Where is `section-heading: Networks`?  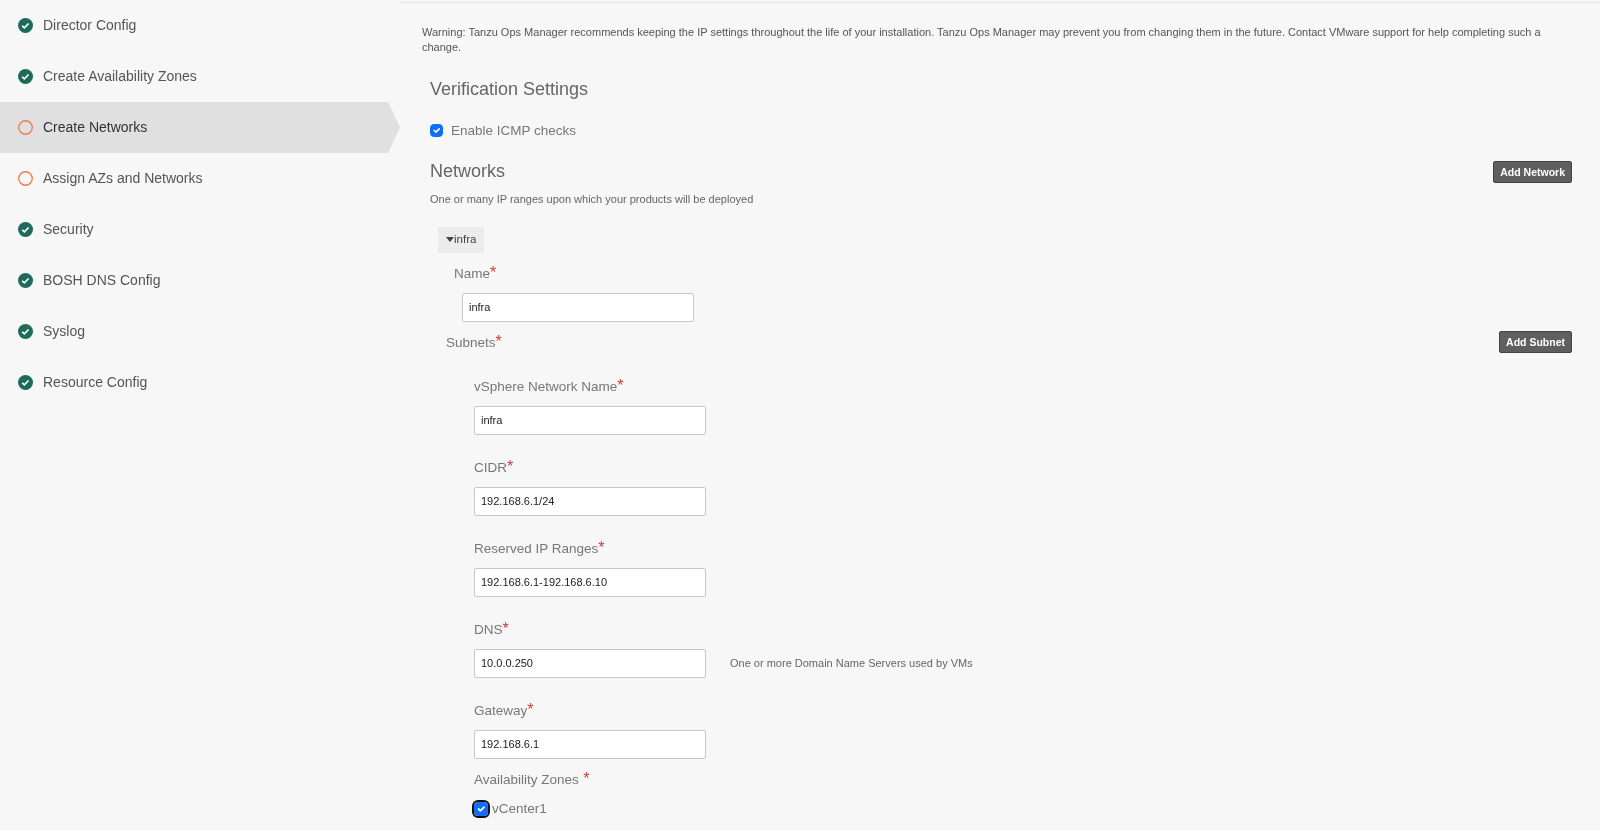
section-heading: Networks is located at coordinates (467, 172).